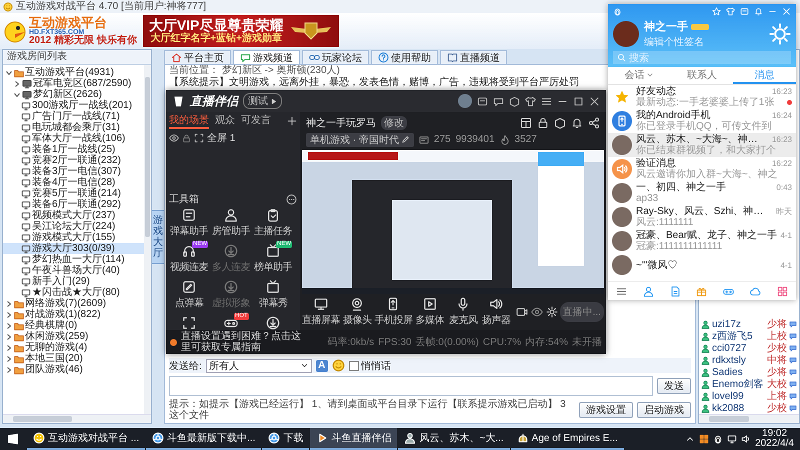 This screenshot has width=800, height=450. What do you see at coordinates (262, 101) in the screenshot?
I see `version-button: 测试` at bounding box center [262, 101].